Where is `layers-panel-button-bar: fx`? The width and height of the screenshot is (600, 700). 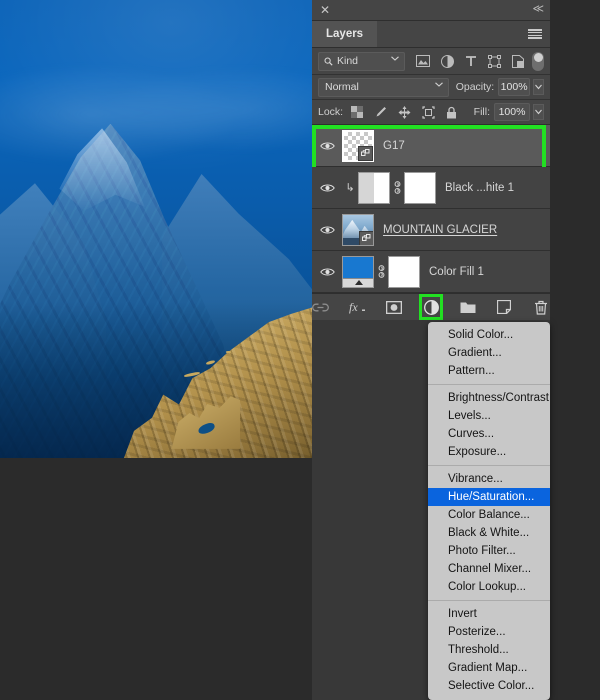 layers-panel-button-bar: fx is located at coordinates (431, 306).